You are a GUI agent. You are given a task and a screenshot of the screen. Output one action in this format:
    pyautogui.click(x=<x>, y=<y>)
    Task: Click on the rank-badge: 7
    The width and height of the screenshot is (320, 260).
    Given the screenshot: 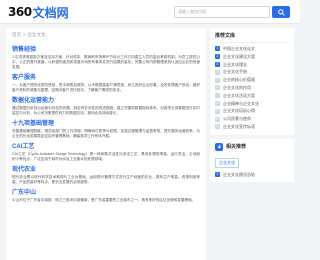 What is the action you would take?
    pyautogui.click(x=217, y=96)
    